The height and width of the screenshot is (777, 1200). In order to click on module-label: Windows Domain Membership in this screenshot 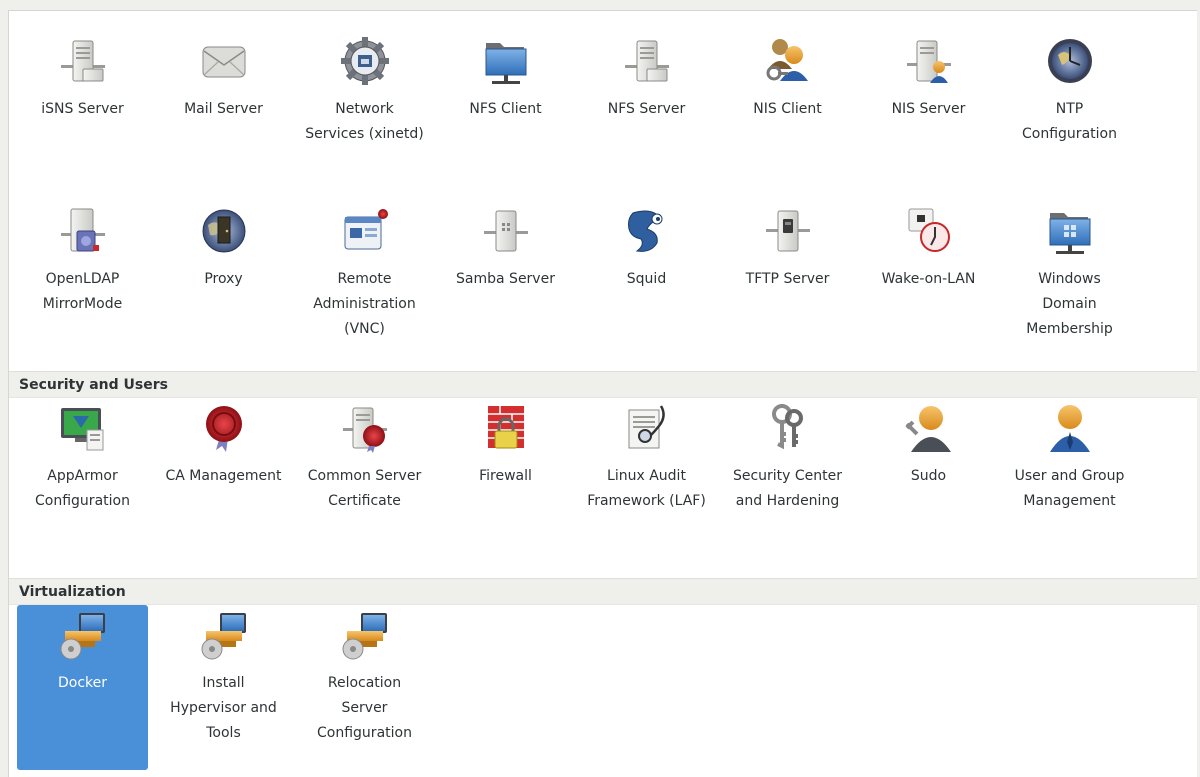, I will do `click(1069, 304)`.